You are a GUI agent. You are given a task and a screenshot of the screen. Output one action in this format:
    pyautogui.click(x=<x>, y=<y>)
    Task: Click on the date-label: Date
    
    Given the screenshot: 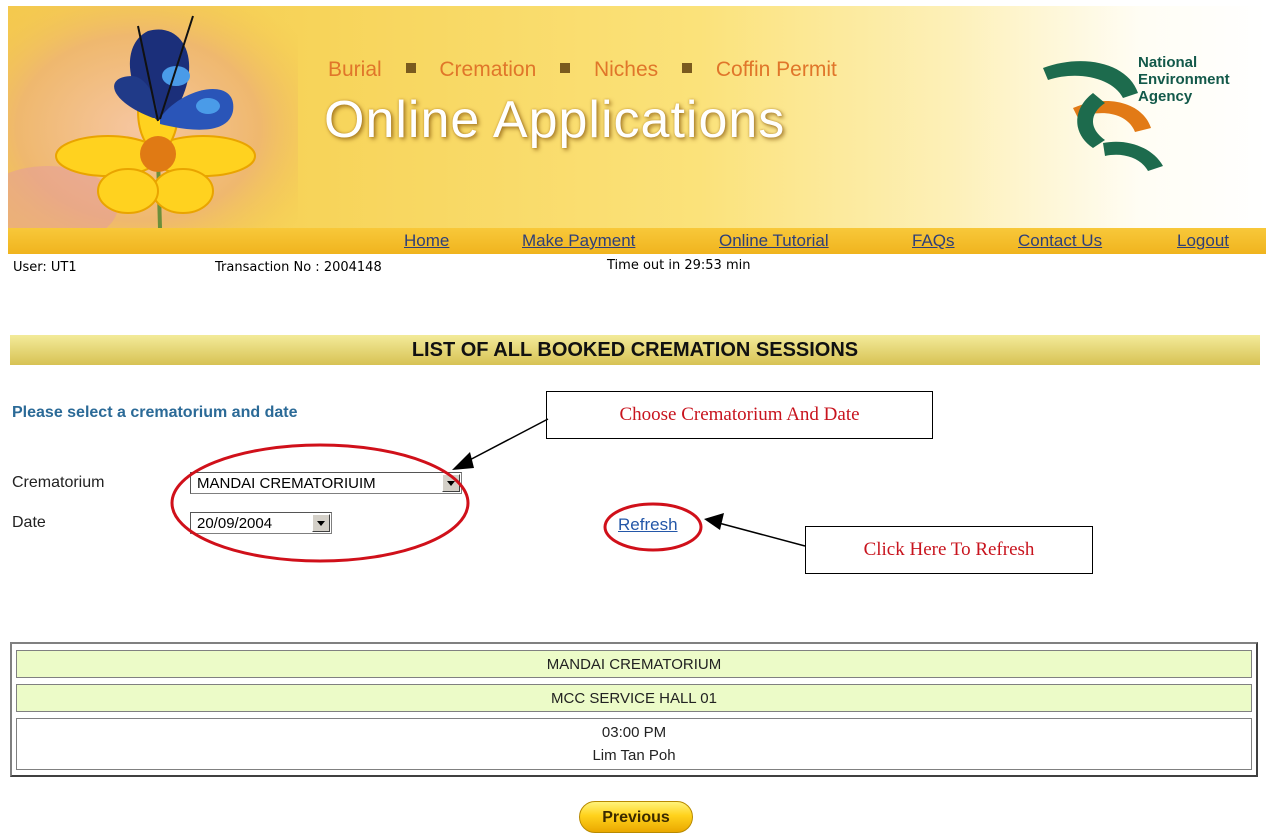 What is the action you would take?
    pyautogui.click(x=29, y=522)
    